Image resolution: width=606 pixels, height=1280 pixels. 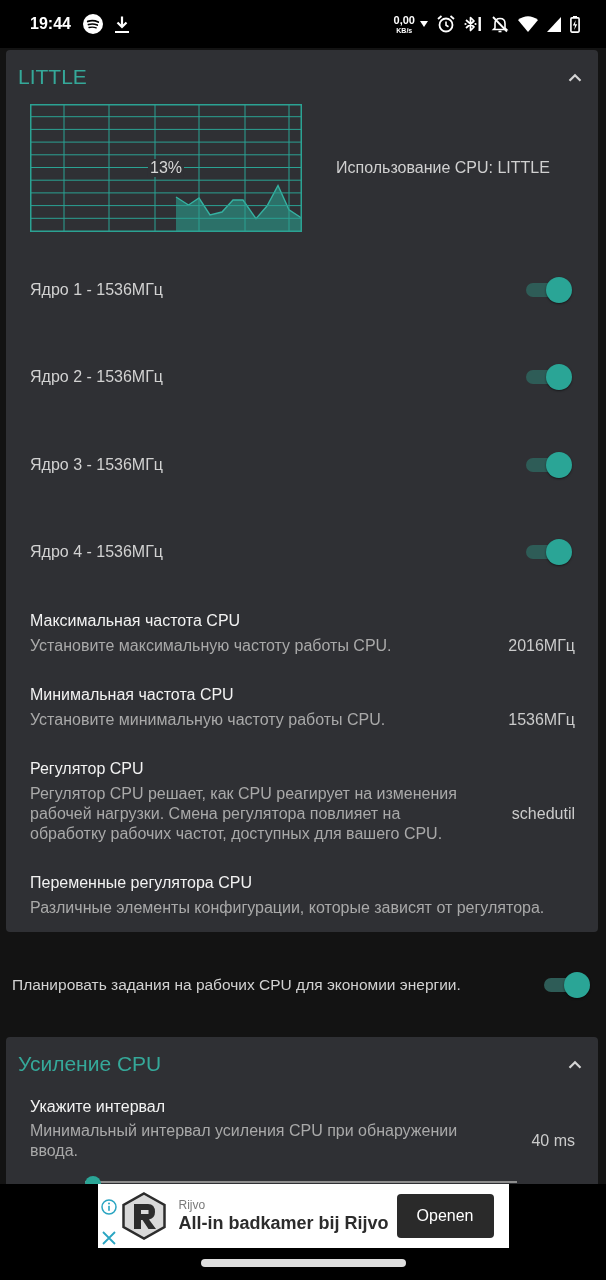 I want to click on core-label: Ядро 3 - 1536МГц, so click(x=96, y=464).